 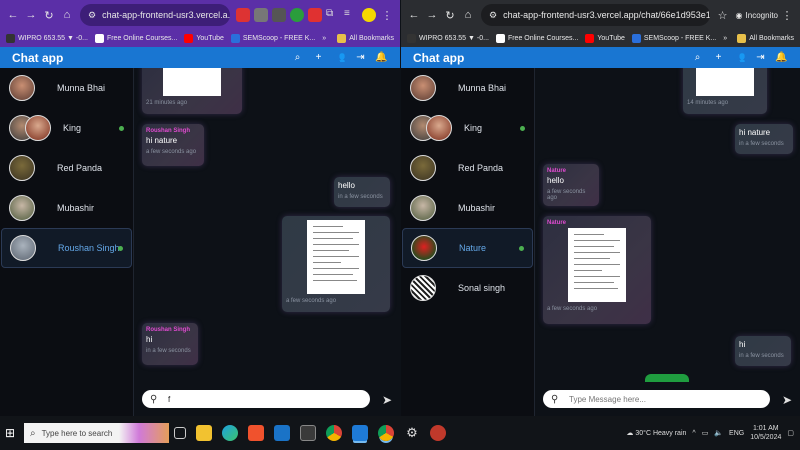 I want to click on notifications-icon: ▢, so click(x=790, y=433).